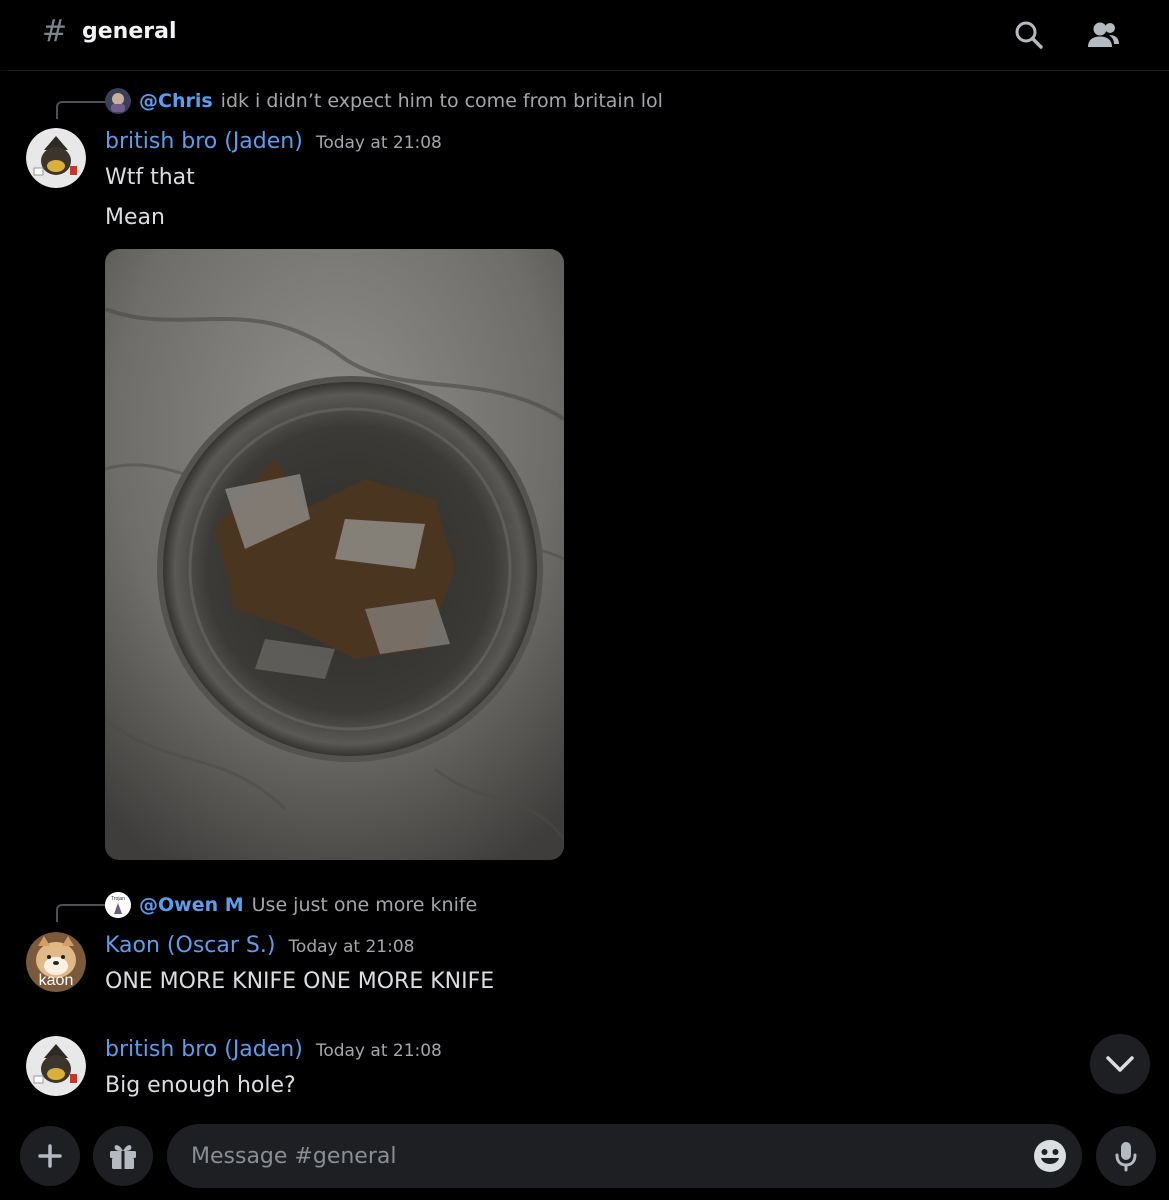  What do you see at coordinates (55, 31) in the screenshot?
I see `hash-icon: #` at bounding box center [55, 31].